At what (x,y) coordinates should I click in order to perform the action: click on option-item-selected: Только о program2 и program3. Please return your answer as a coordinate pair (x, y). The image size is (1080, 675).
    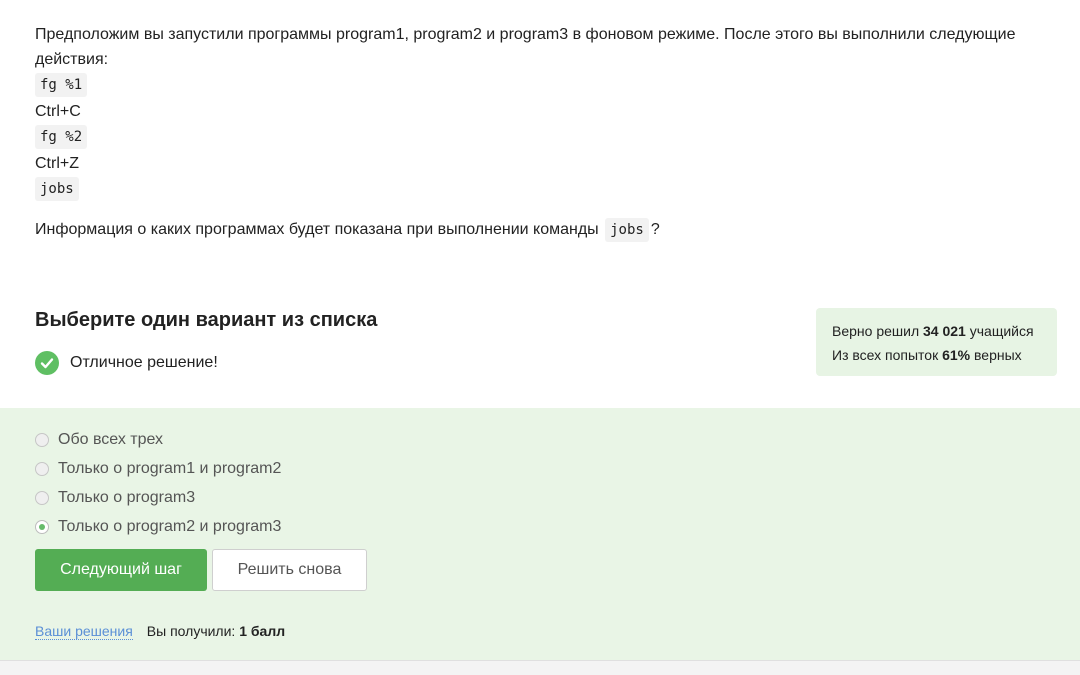
    Looking at the image, I should click on (158, 526).